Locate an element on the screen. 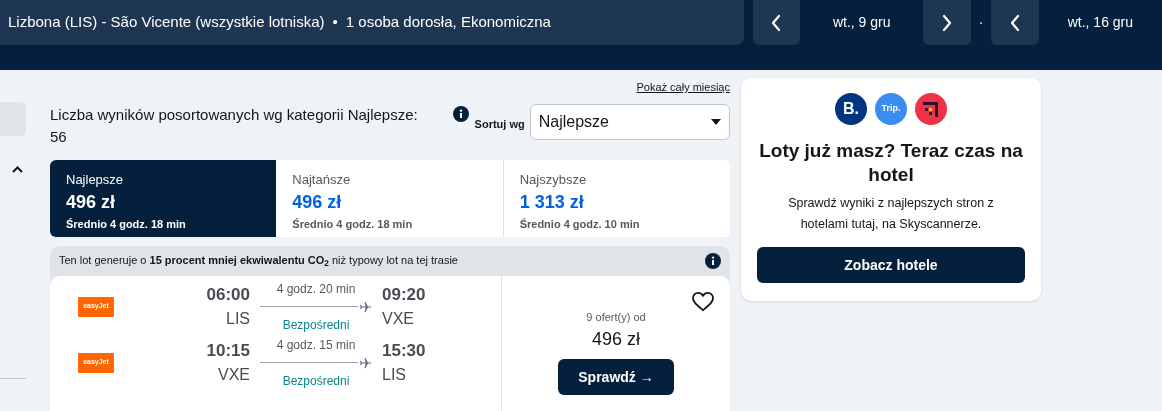 The height and width of the screenshot is (411, 1162). tab-label: Najtańsze is located at coordinates (322, 179).